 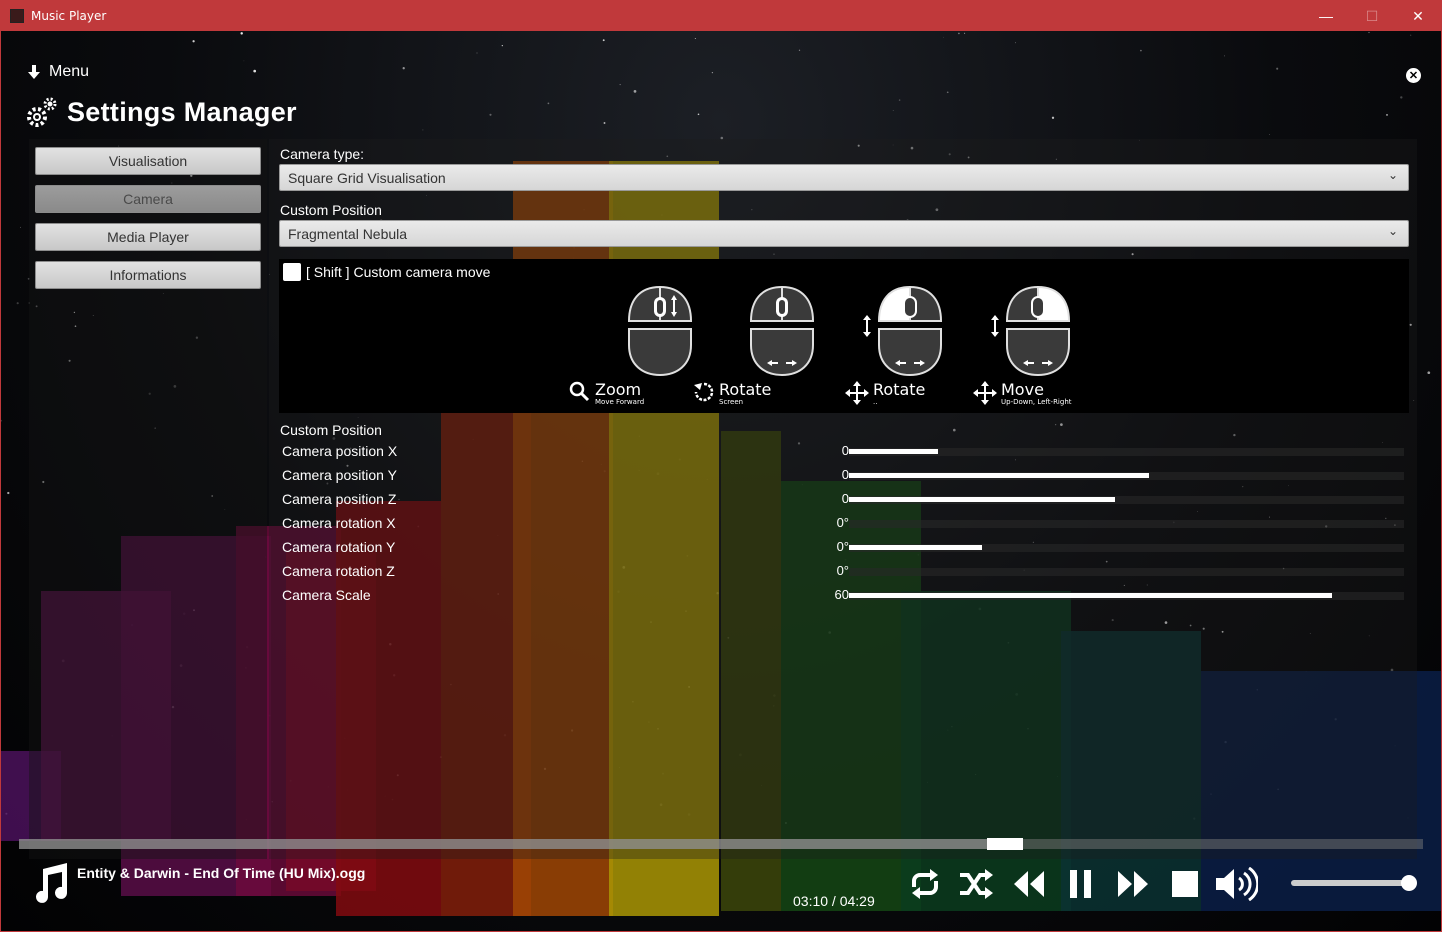 I want to click on param-name: Camera position Y, so click(x=339, y=475).